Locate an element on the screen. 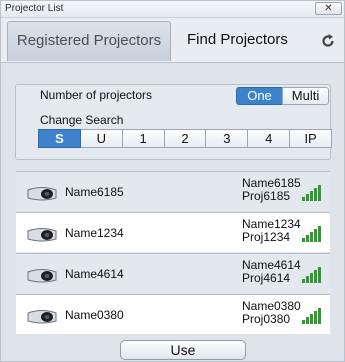  tab-bar: Registered Projectors Find Projectors is located at coordinates (172, 40).